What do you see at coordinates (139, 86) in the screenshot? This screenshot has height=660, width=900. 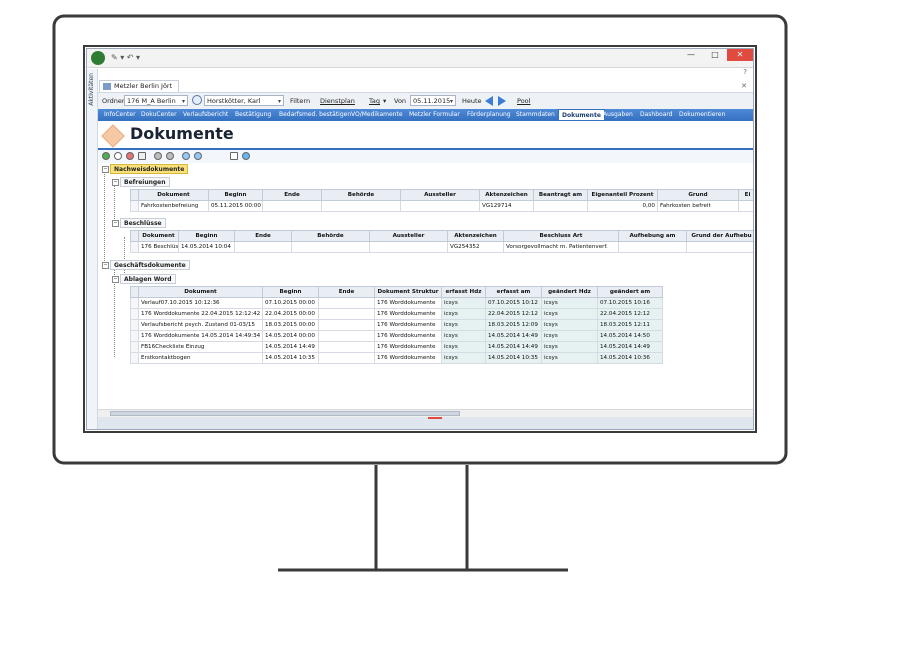 I see `document-tab: Metzler Berlin Jört` at bounding box center [139, 86].